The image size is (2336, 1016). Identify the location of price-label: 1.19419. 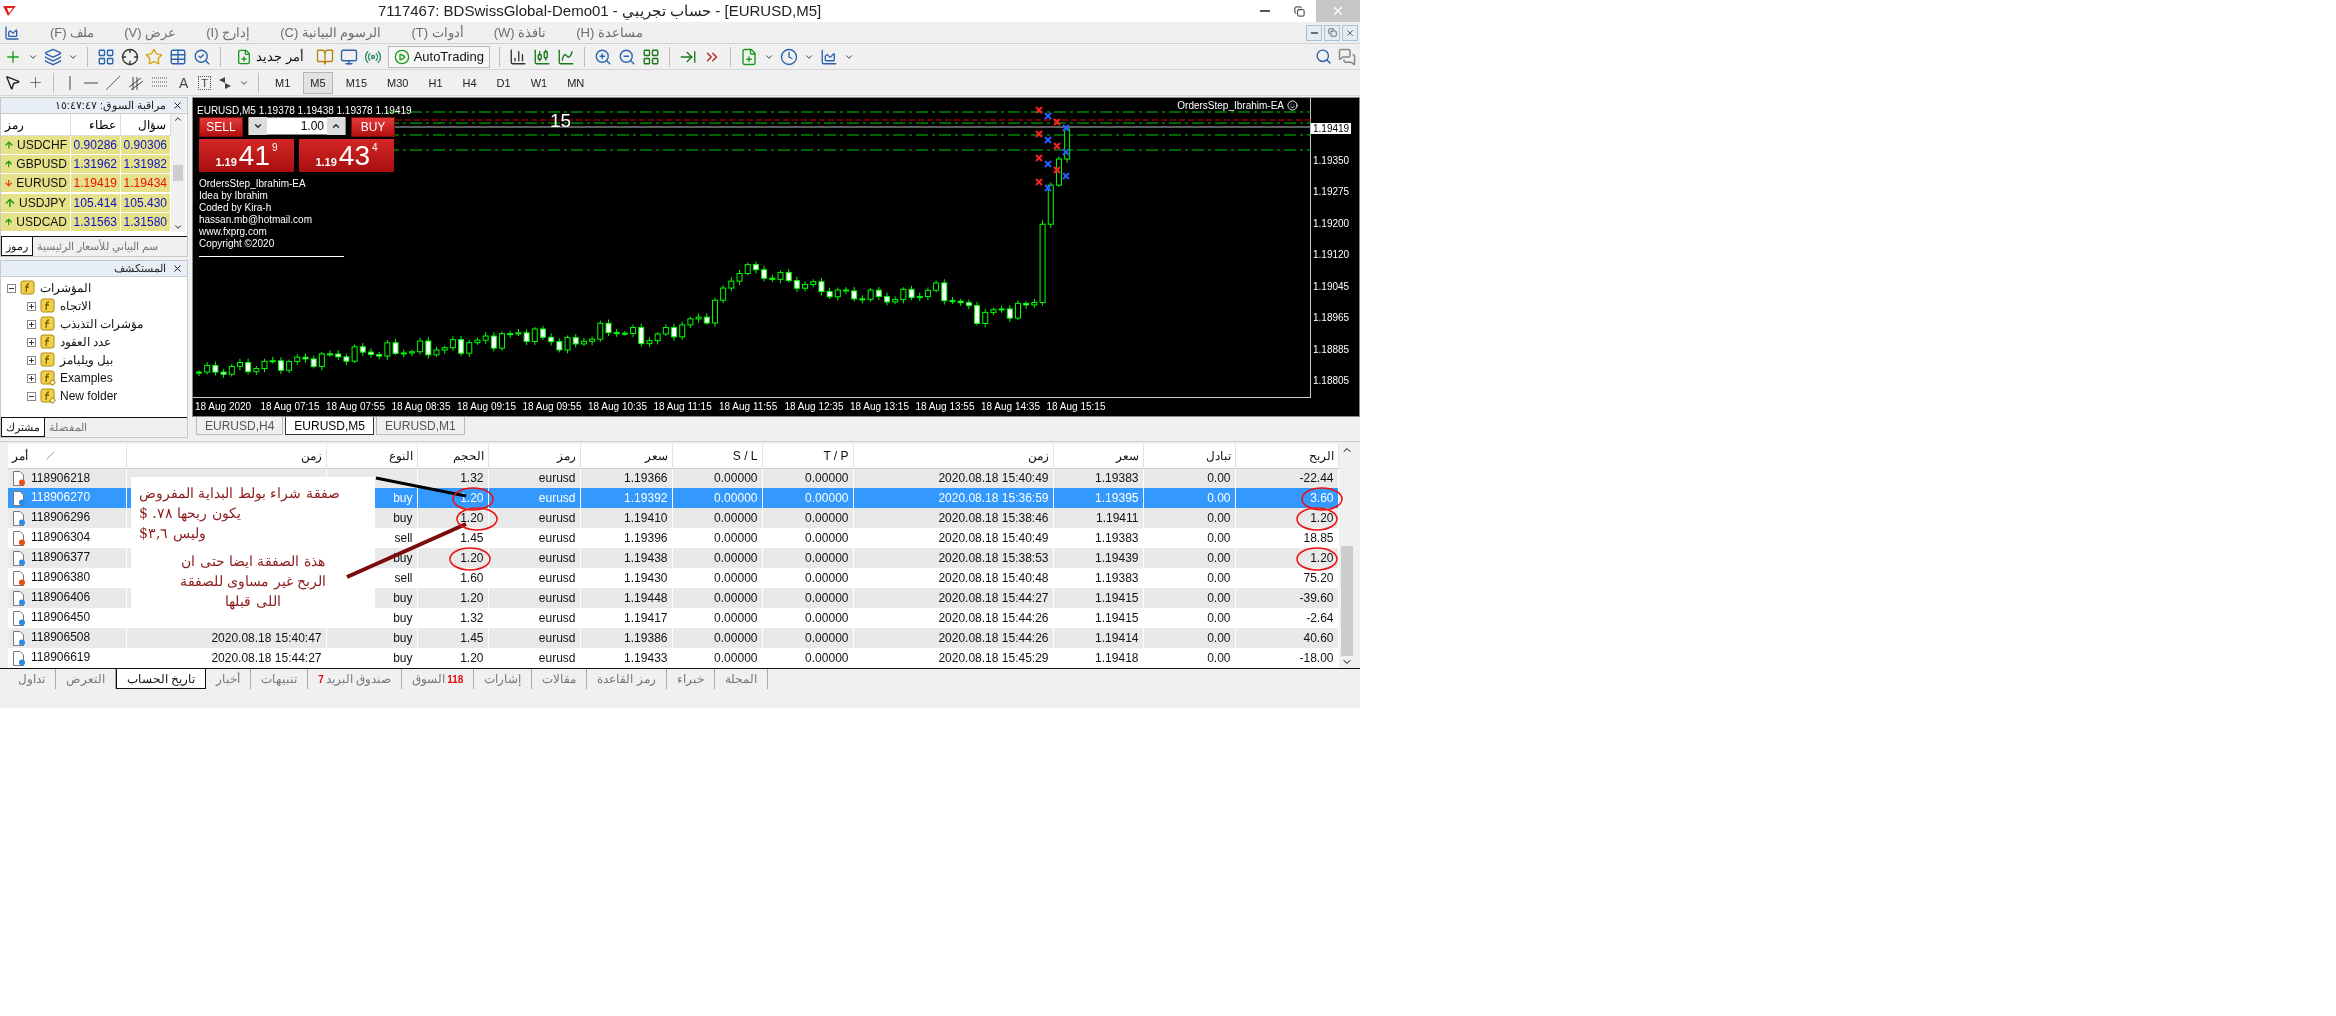
(1331, 129).